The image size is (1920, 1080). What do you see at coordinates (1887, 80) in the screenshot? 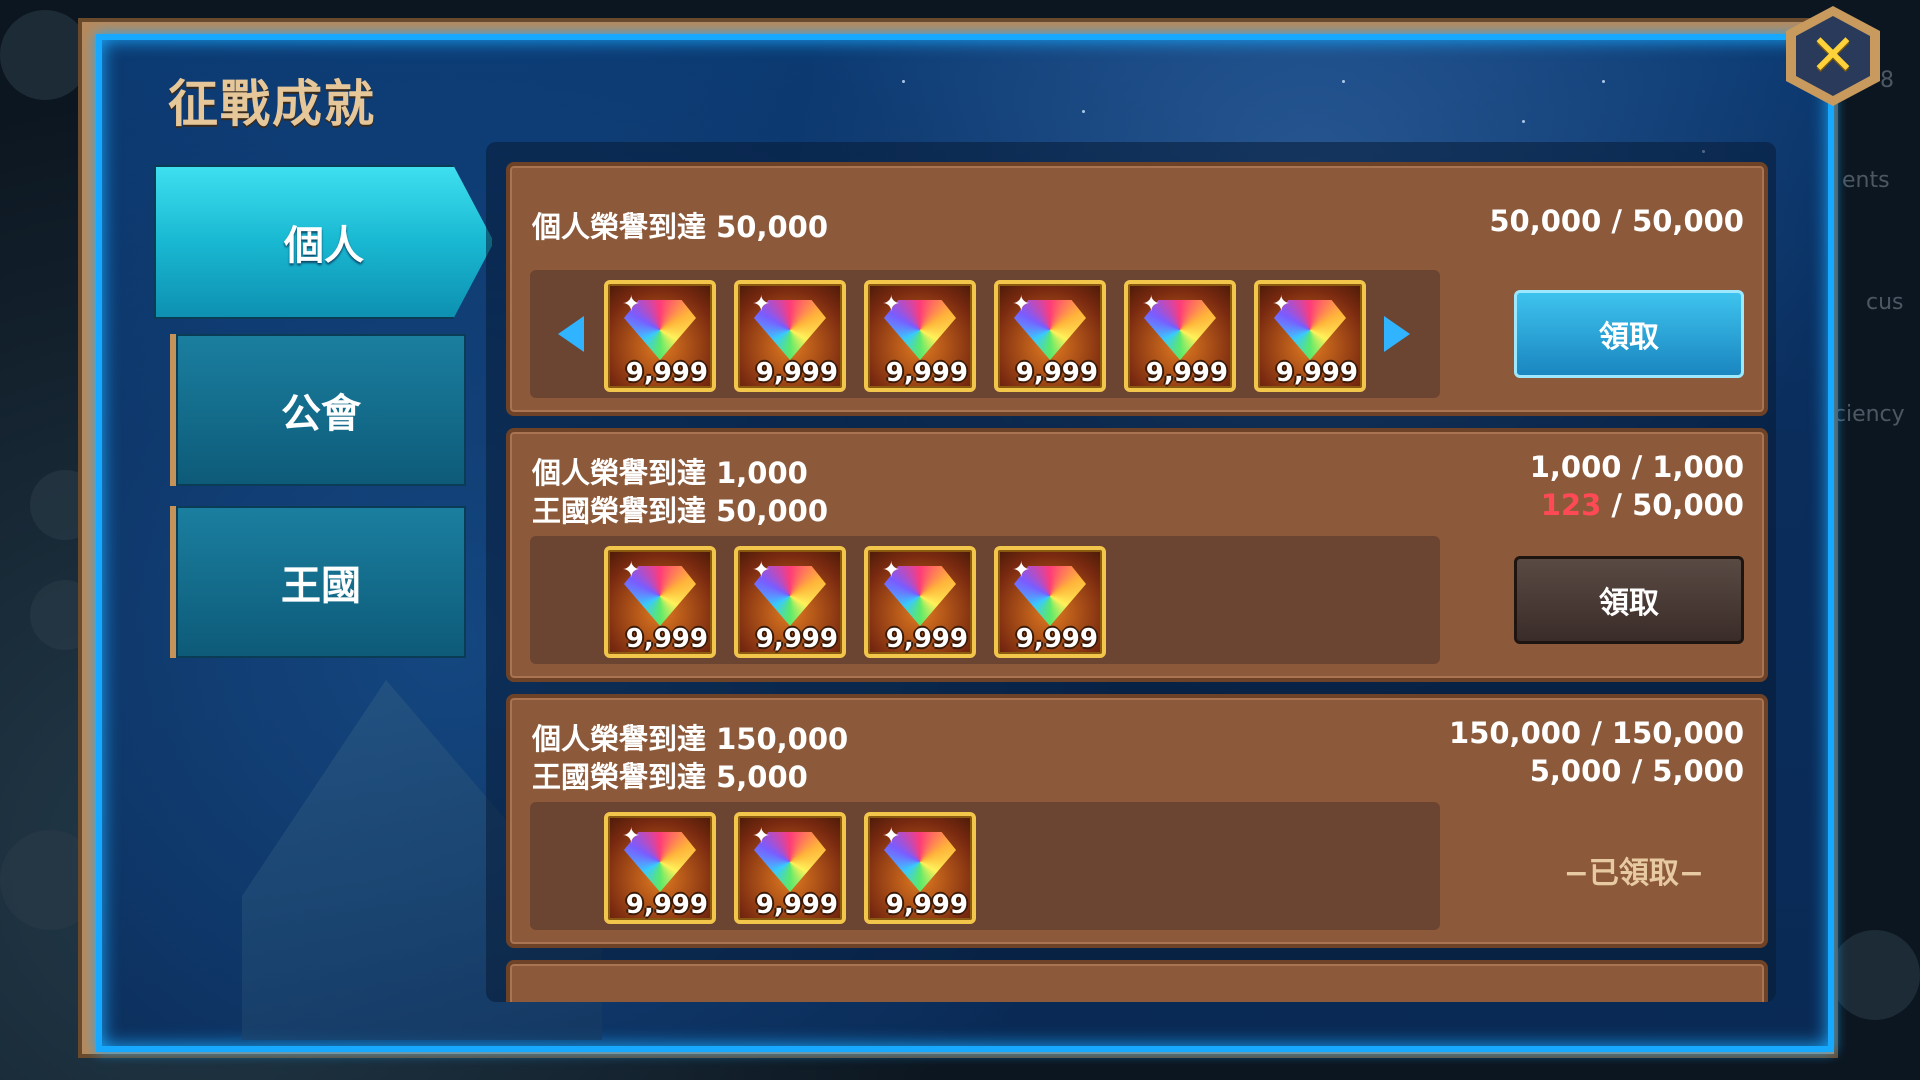
I see `background-text: 8` at bounding box center [1887, 80].